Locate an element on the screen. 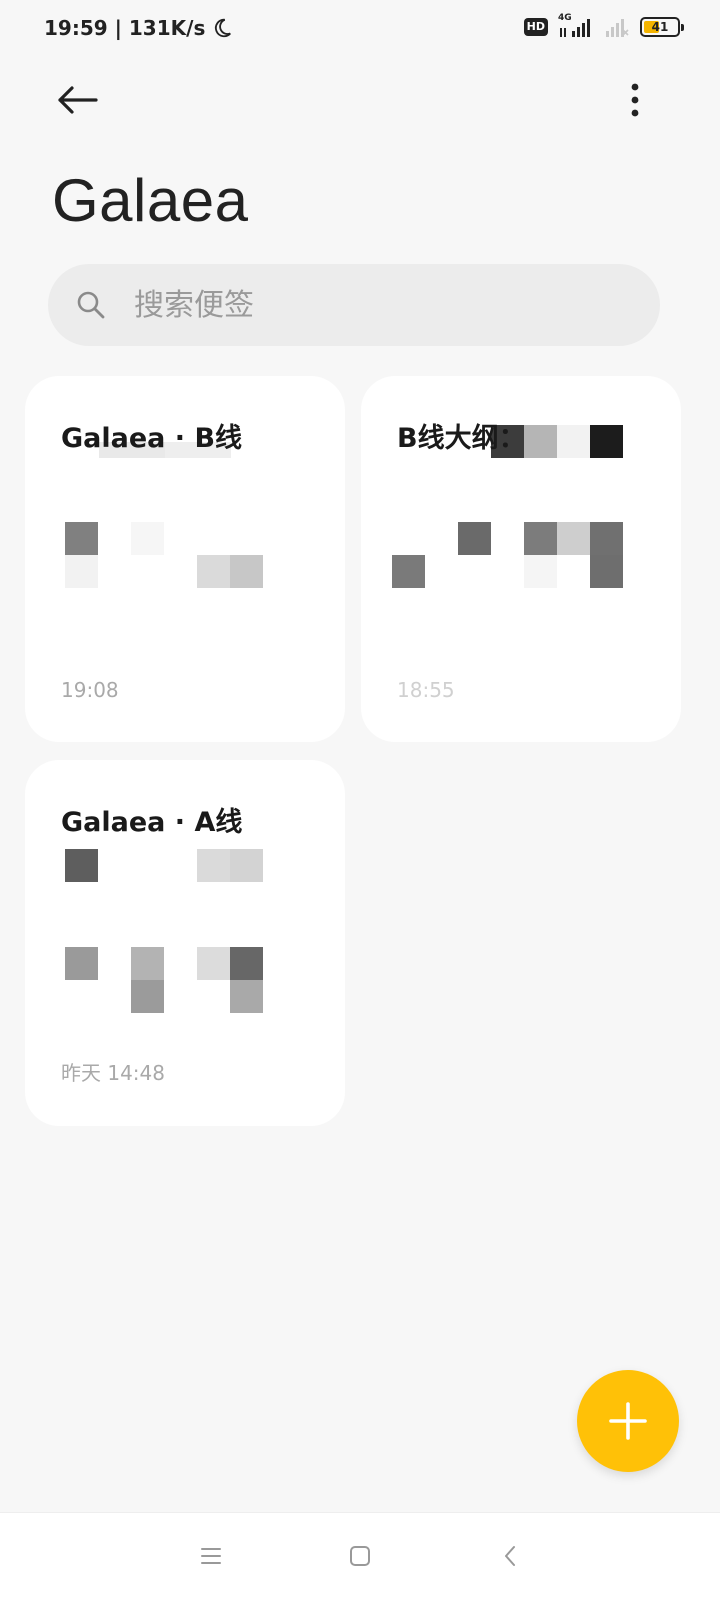 This screenshot has width=720, height=1600. home-button is located at coordinates (360, 1556).